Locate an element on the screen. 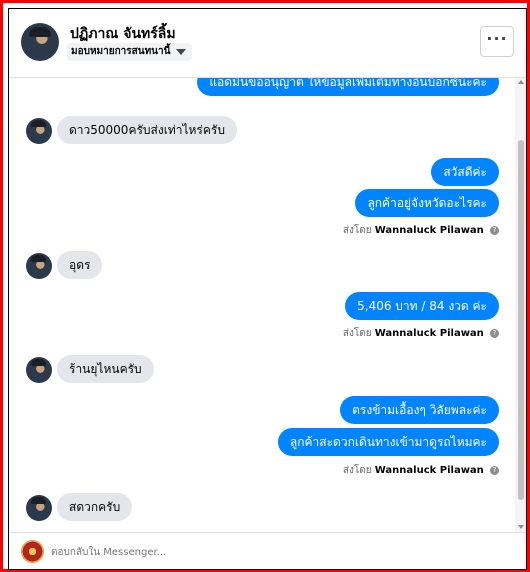 The width and height of the screenshot is (530, 572). message-bubble-outgoing: ตรงข้ามเอื้องๆ วิลัยพละค่ะ is located at coordinates (419, 410).